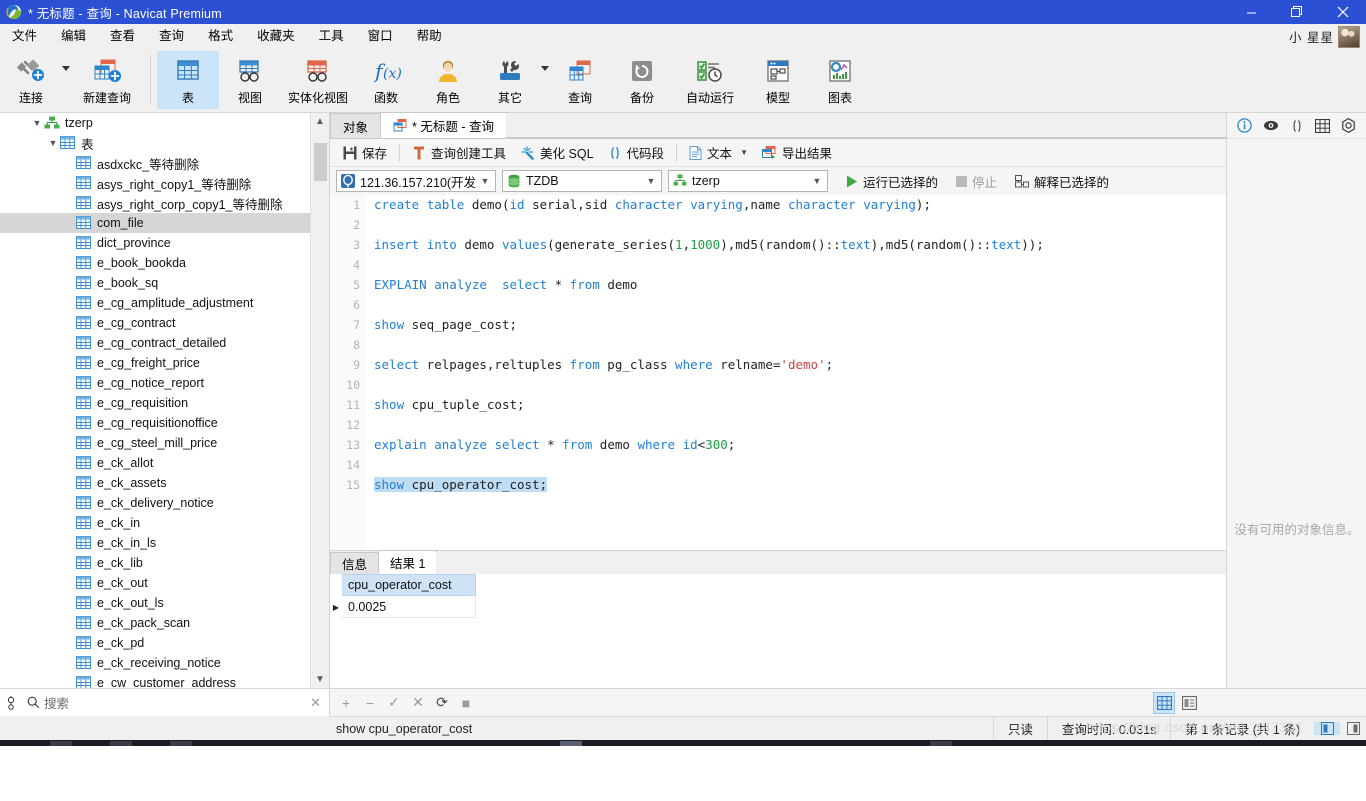 The height and width of the screenshot is (801, 1366). Describe the element at coordinates (429, 36) in the screenshot. I see `menu-item-help: 帮助` at that location.